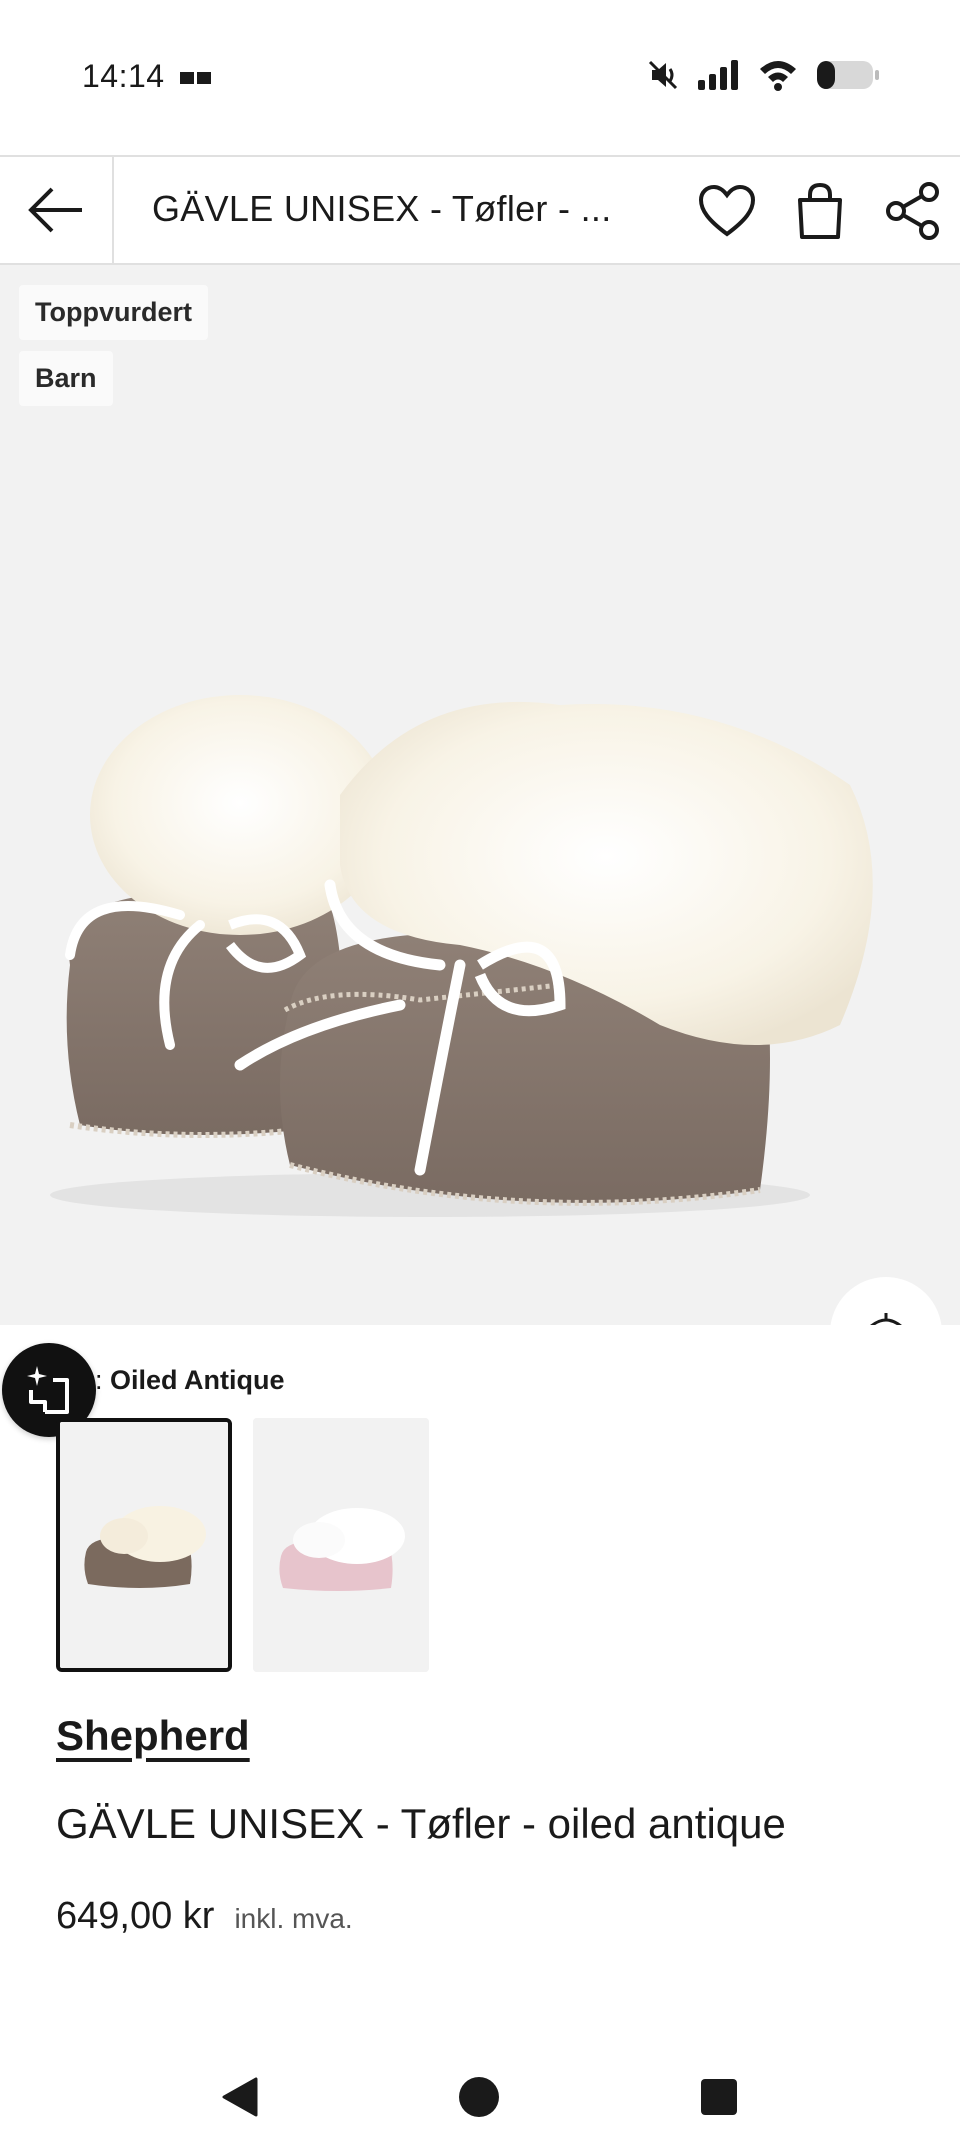 The image size is (960, 2155). Describe the element at coordinates (886, 1301) in the screenshot. I see `rotate-view-button` at that location.